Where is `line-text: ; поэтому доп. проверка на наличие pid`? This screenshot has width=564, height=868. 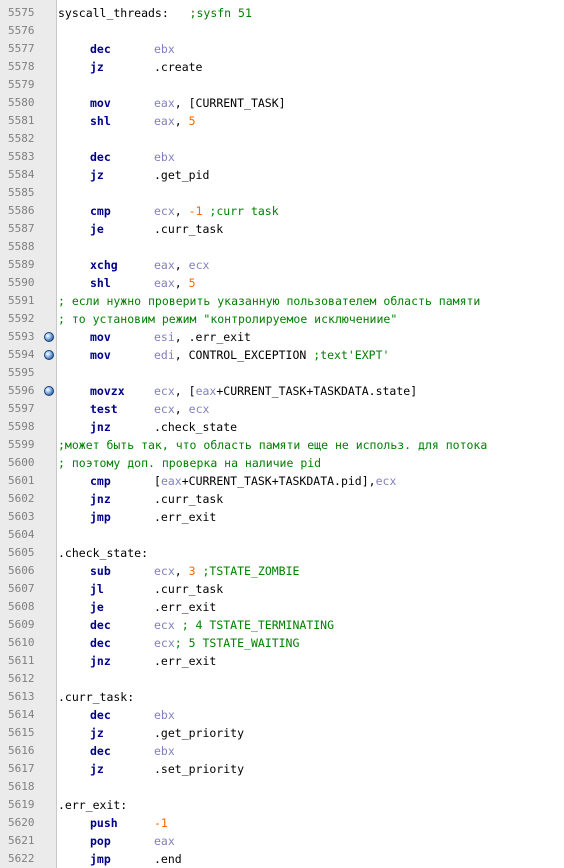 line-text: ; поэтому доп. проверка на наличие pid is located at coordinates (189, 463).